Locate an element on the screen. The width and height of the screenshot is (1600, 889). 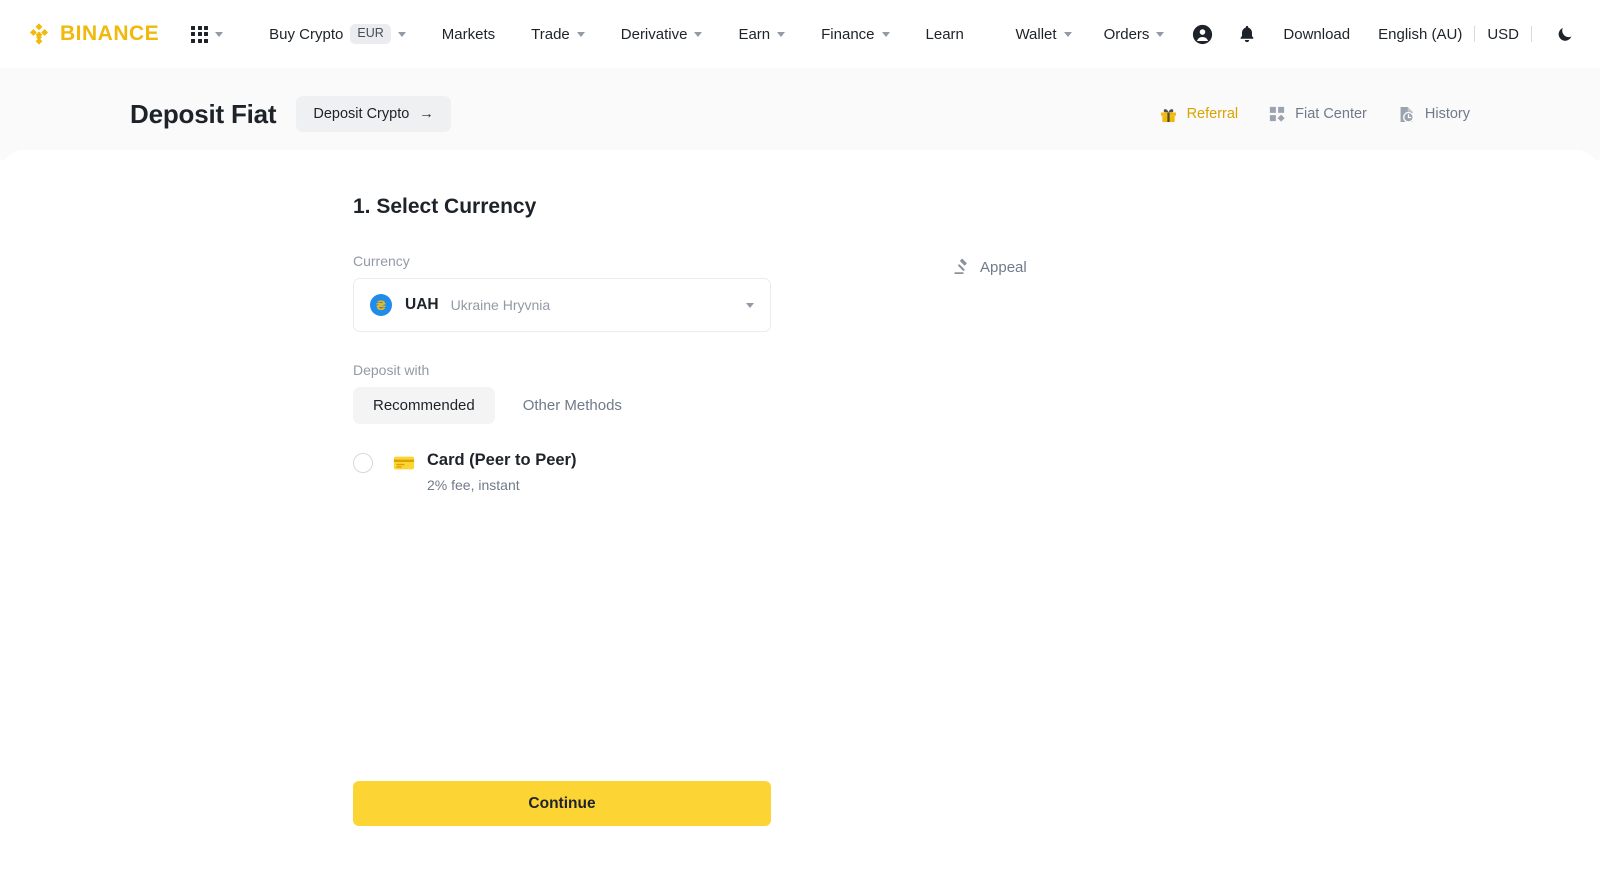
nav-item-markets: Markets is located at coordinates (468, 34).